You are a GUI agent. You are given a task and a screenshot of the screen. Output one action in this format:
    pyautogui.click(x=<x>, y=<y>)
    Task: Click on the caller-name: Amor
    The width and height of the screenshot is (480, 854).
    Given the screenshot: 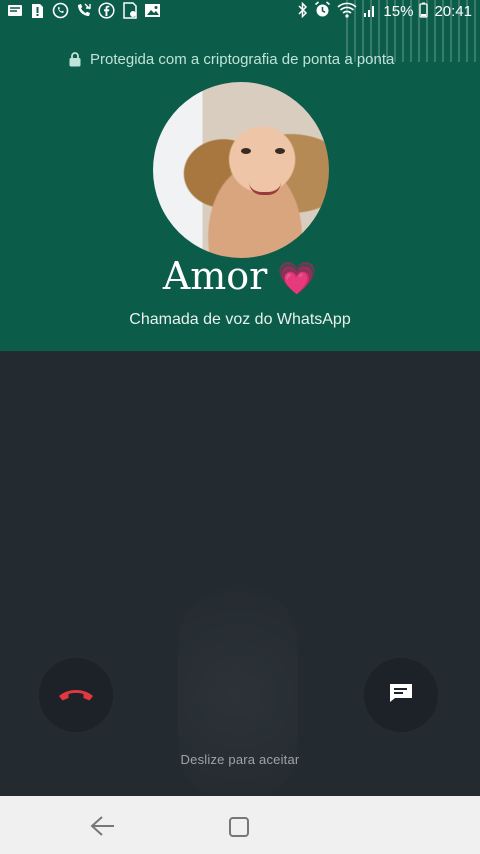 What is the action you would take?
    pyautogui.click(x=215, y=276)
    